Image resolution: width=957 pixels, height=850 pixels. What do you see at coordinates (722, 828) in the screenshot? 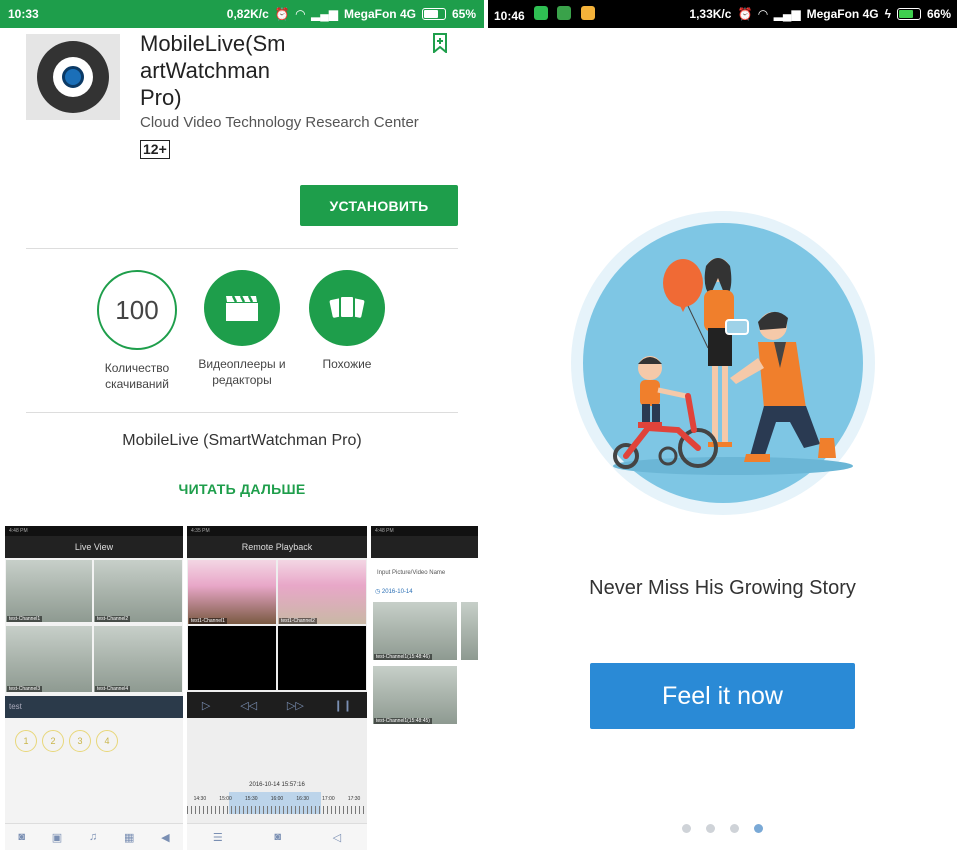
I see `page-indicator` at bounding box center [722, 828].